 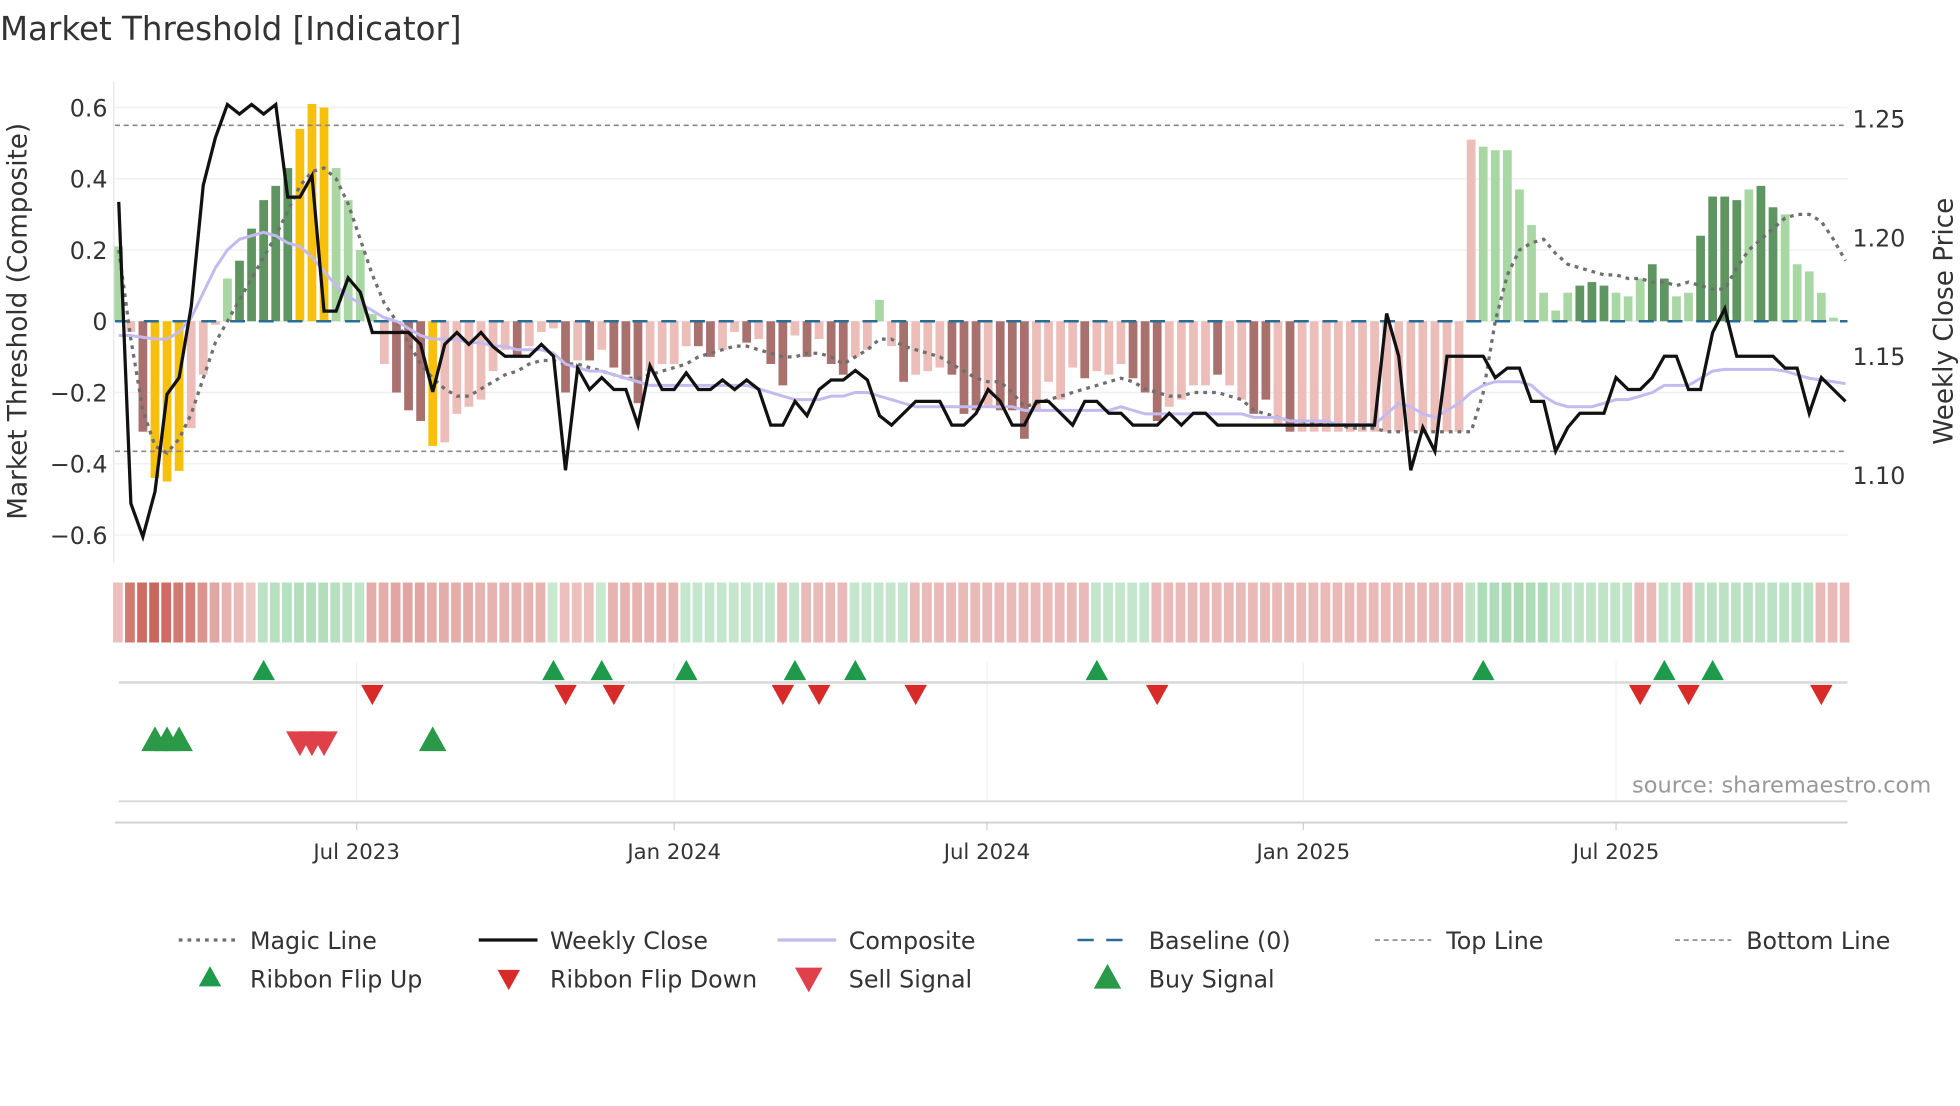 What do you see at coordinates (99, 322) in the screenshot?
I see `y-tick-label: 0` at bounding box center [99, 322].